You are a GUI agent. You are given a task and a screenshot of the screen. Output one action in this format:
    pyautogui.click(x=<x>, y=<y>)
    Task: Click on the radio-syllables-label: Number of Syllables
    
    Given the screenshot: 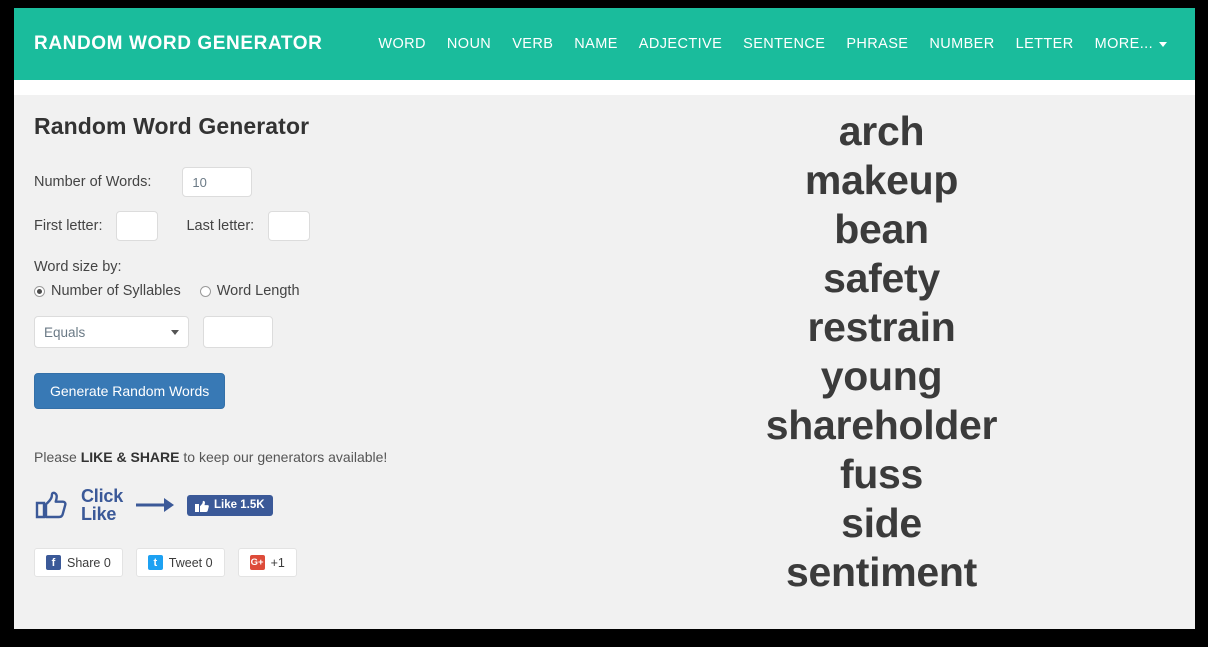 What is the action you would take?
    pyautogui.click(x=116, y=291)
    